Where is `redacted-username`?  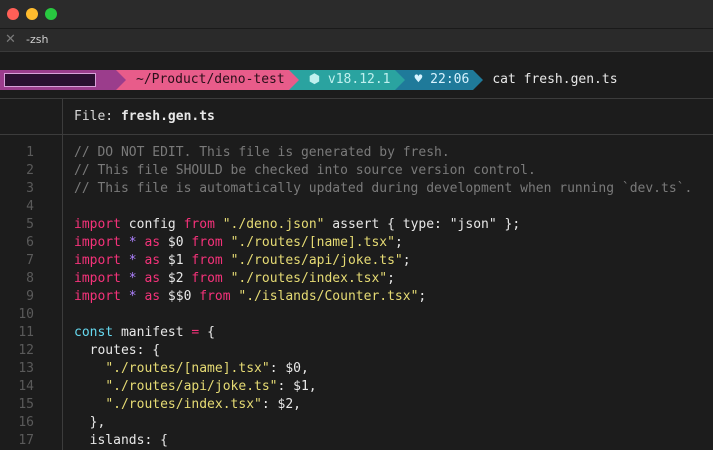
redacted-username is located at coordinates (50, 80).